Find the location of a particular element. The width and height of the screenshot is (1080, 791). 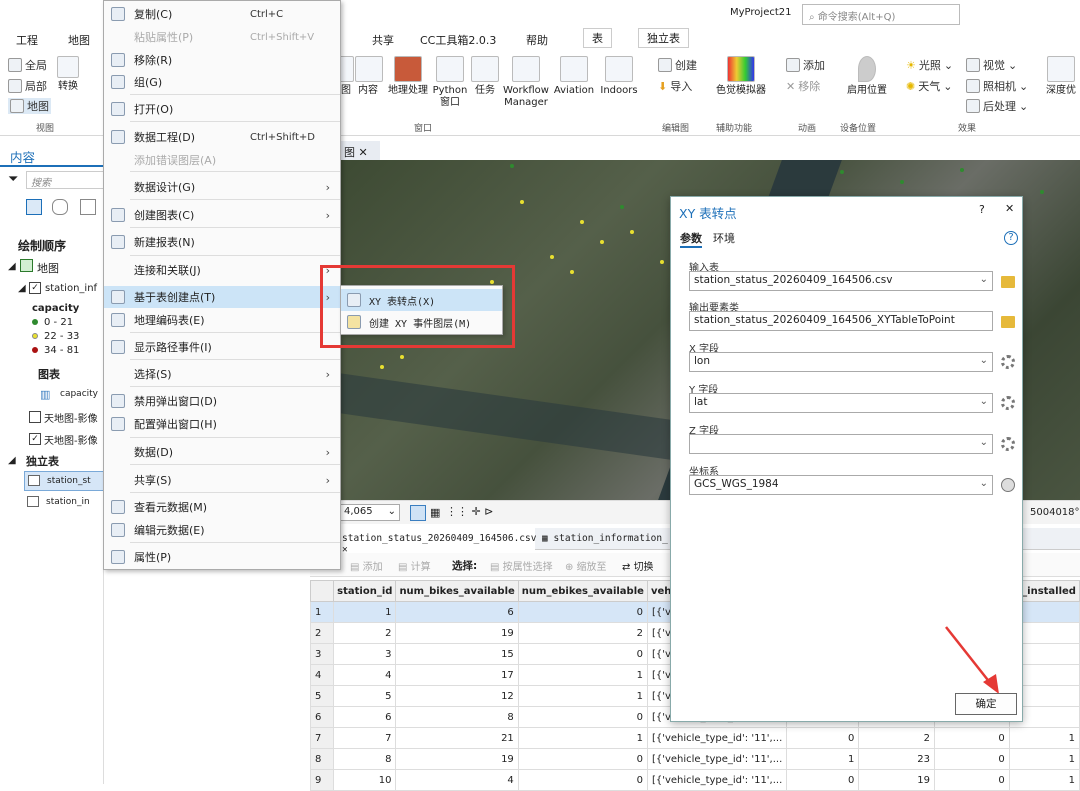

tab-table: 表 is located at coordinates (597, 38).